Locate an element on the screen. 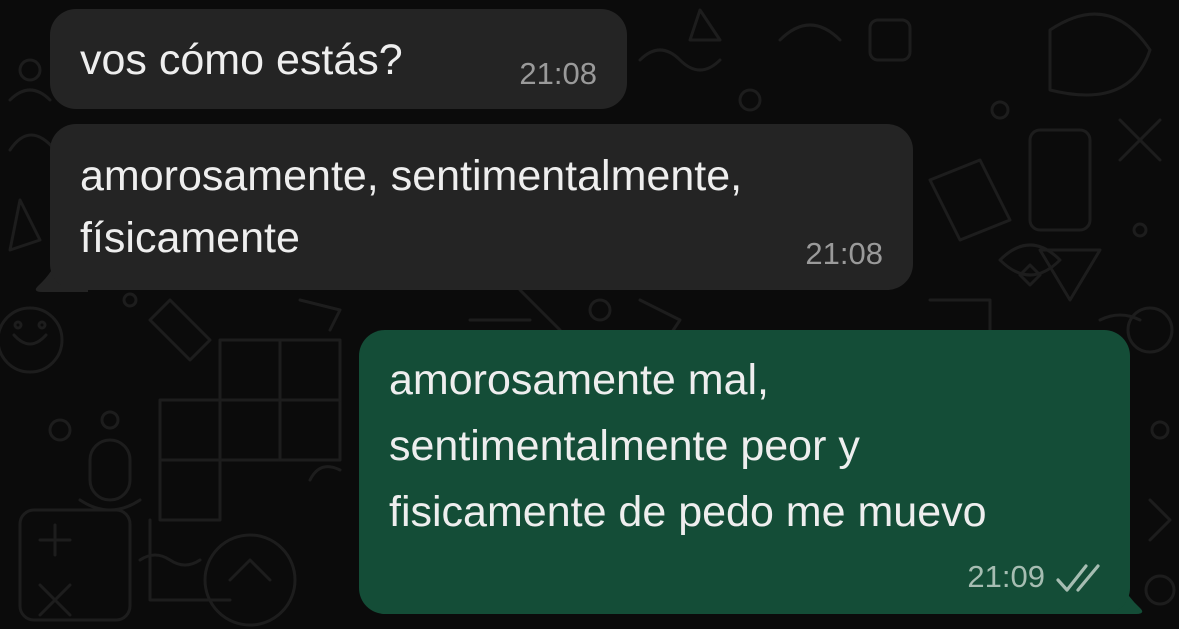  double-check-icon is located at coordinates (1078, 578).